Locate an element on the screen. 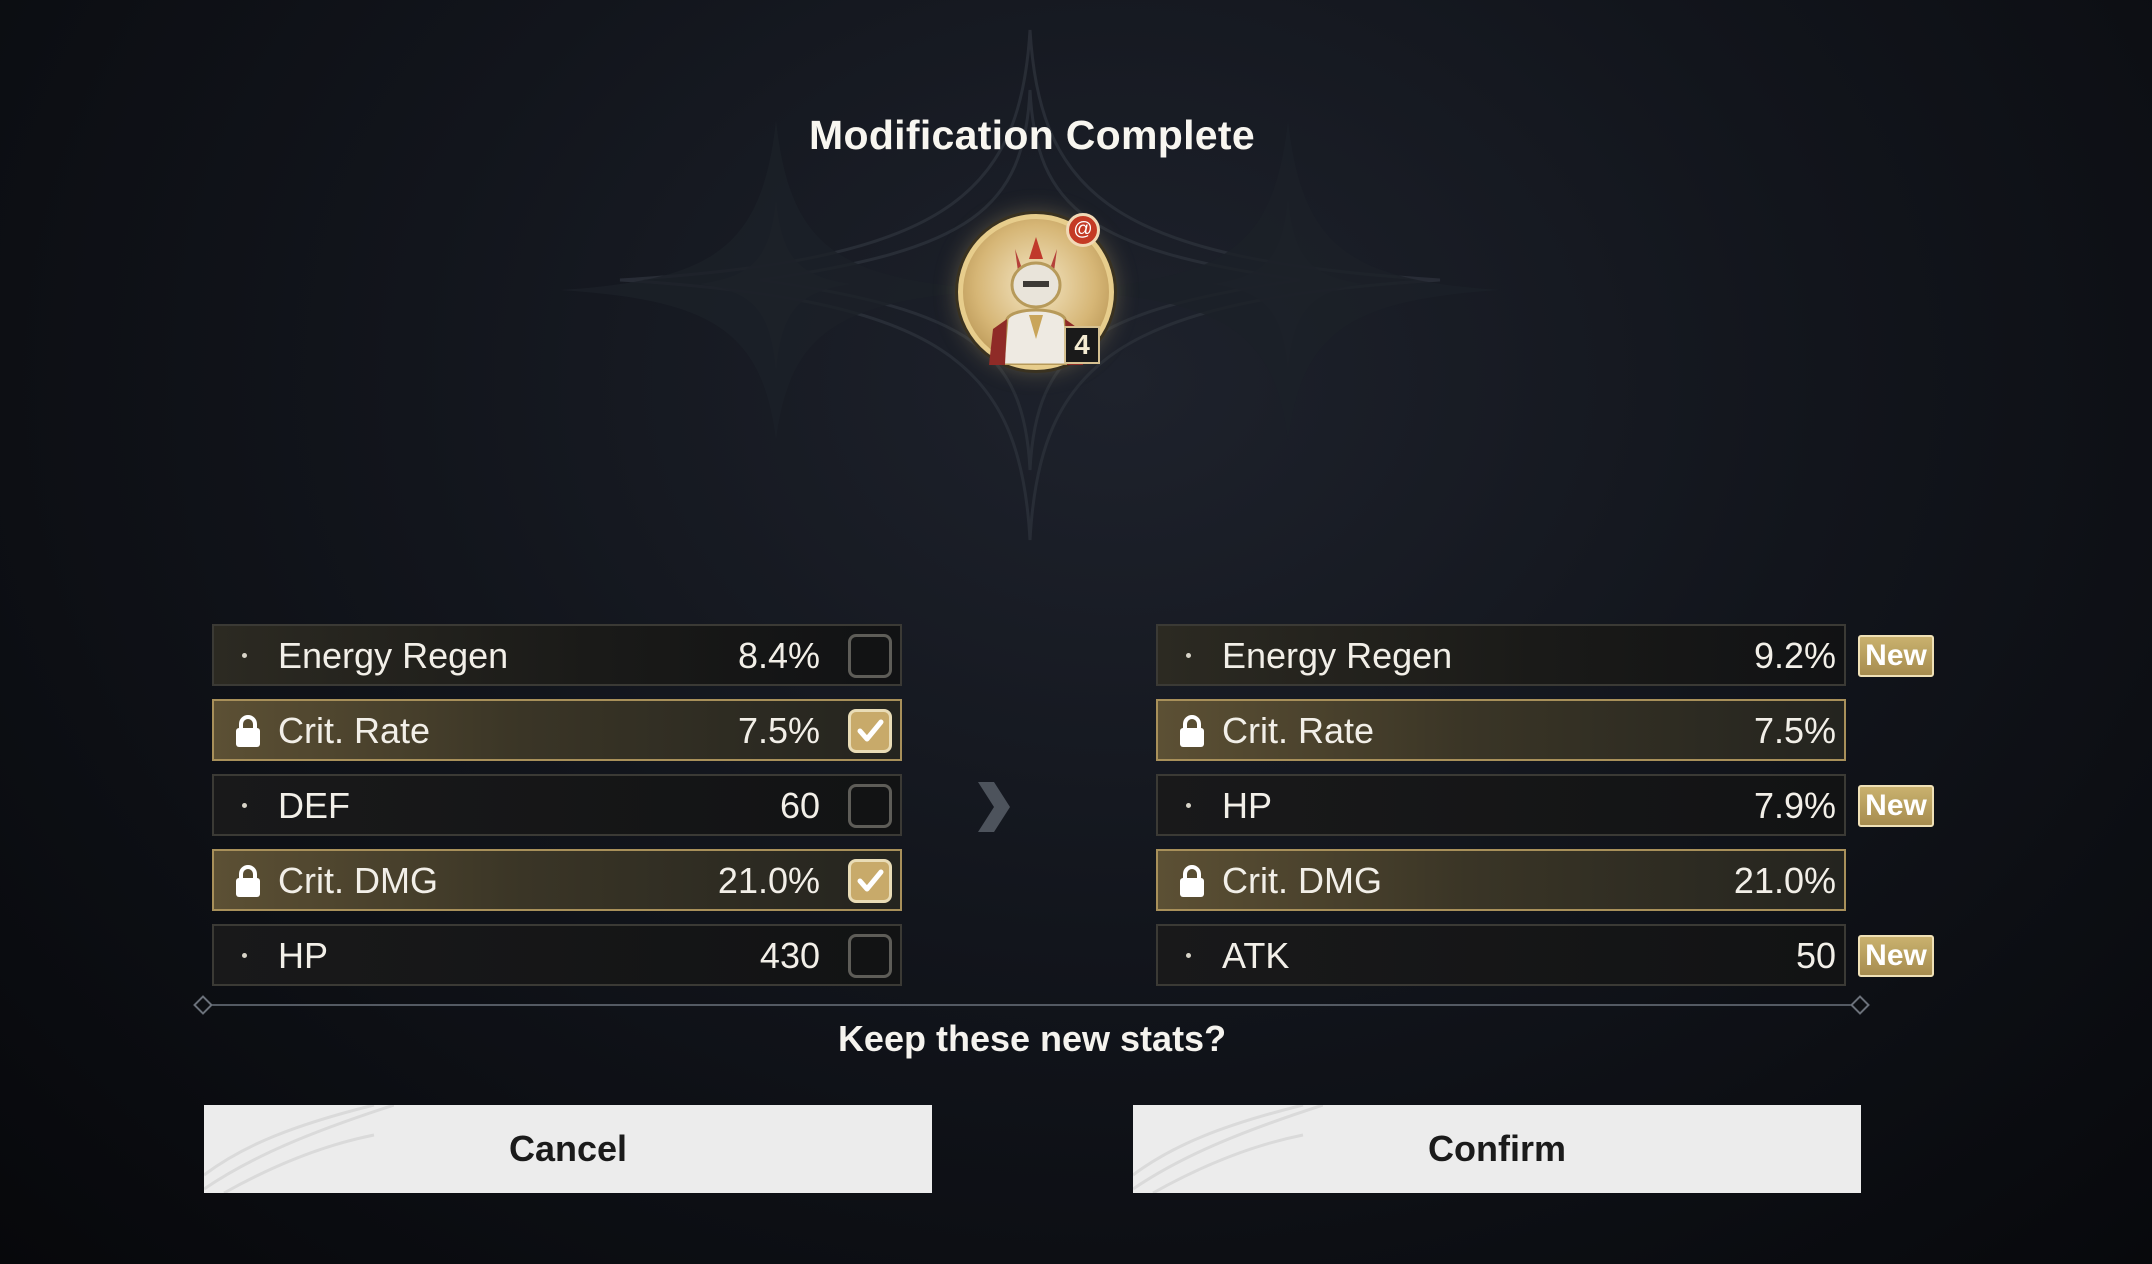 The width and height of the screenshot is (2152, 1264). dialog-title: Modification Complete is located at coordinates (1032, 135).